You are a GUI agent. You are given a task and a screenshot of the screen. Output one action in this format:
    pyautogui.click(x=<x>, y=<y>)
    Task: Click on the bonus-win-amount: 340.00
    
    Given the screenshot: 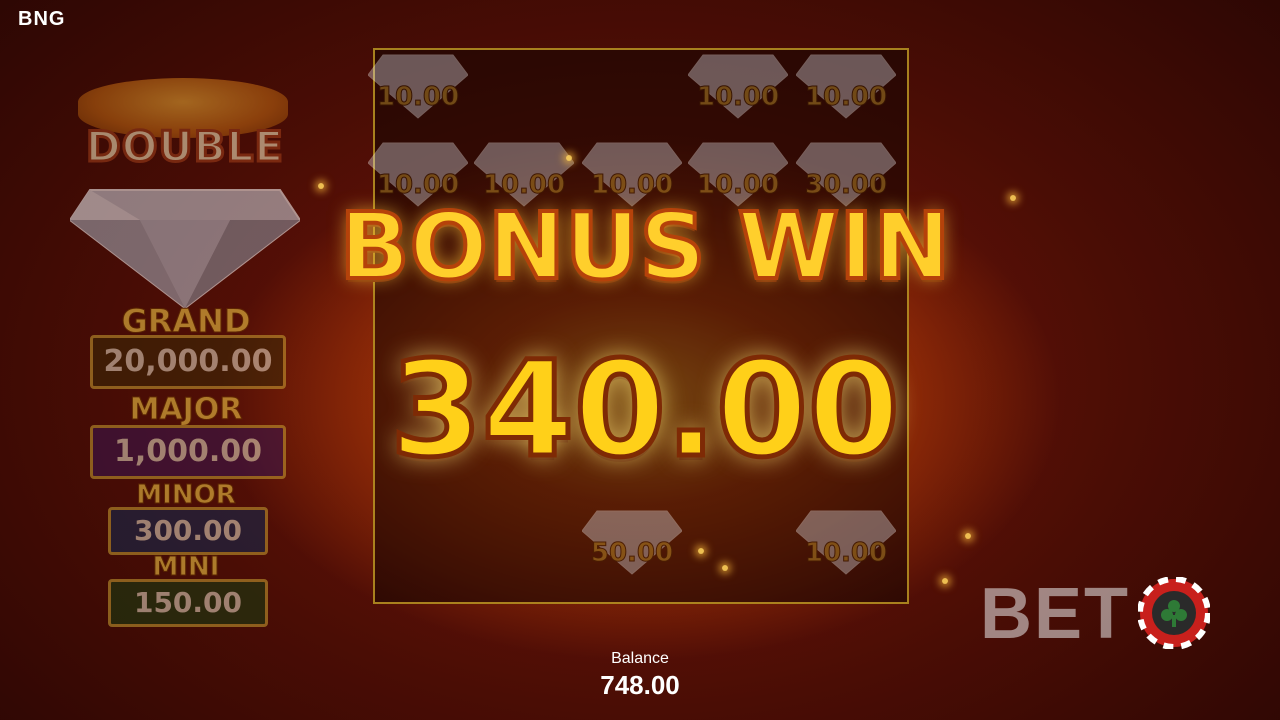 What is the action you would take?
    pyautogui.click(x=645, y=410)
    